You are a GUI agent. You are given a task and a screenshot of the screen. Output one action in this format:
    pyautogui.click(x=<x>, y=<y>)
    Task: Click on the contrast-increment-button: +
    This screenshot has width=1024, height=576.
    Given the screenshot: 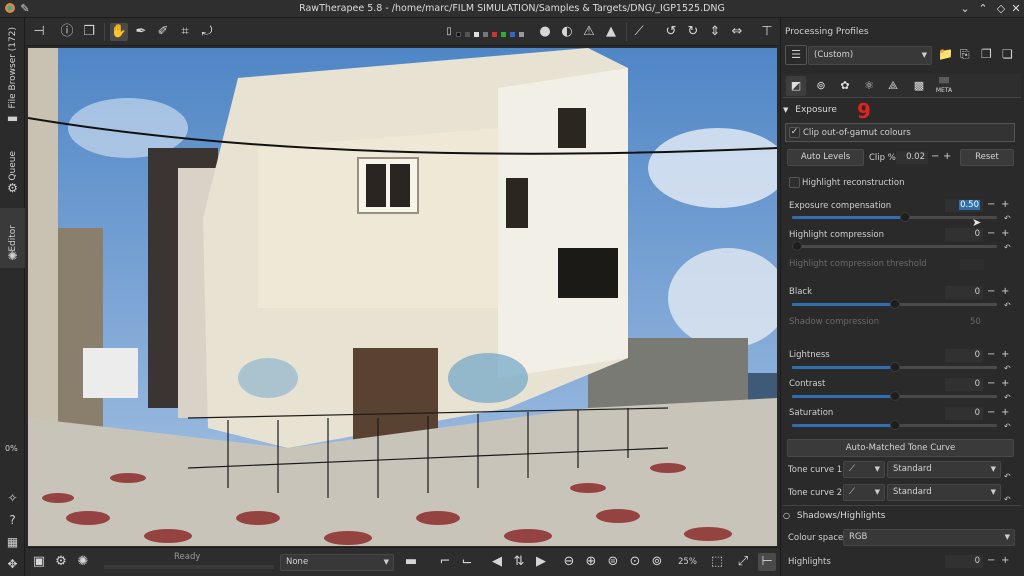 What is the action you would take?
    pyautogui.click(x=1005, y=384)
    